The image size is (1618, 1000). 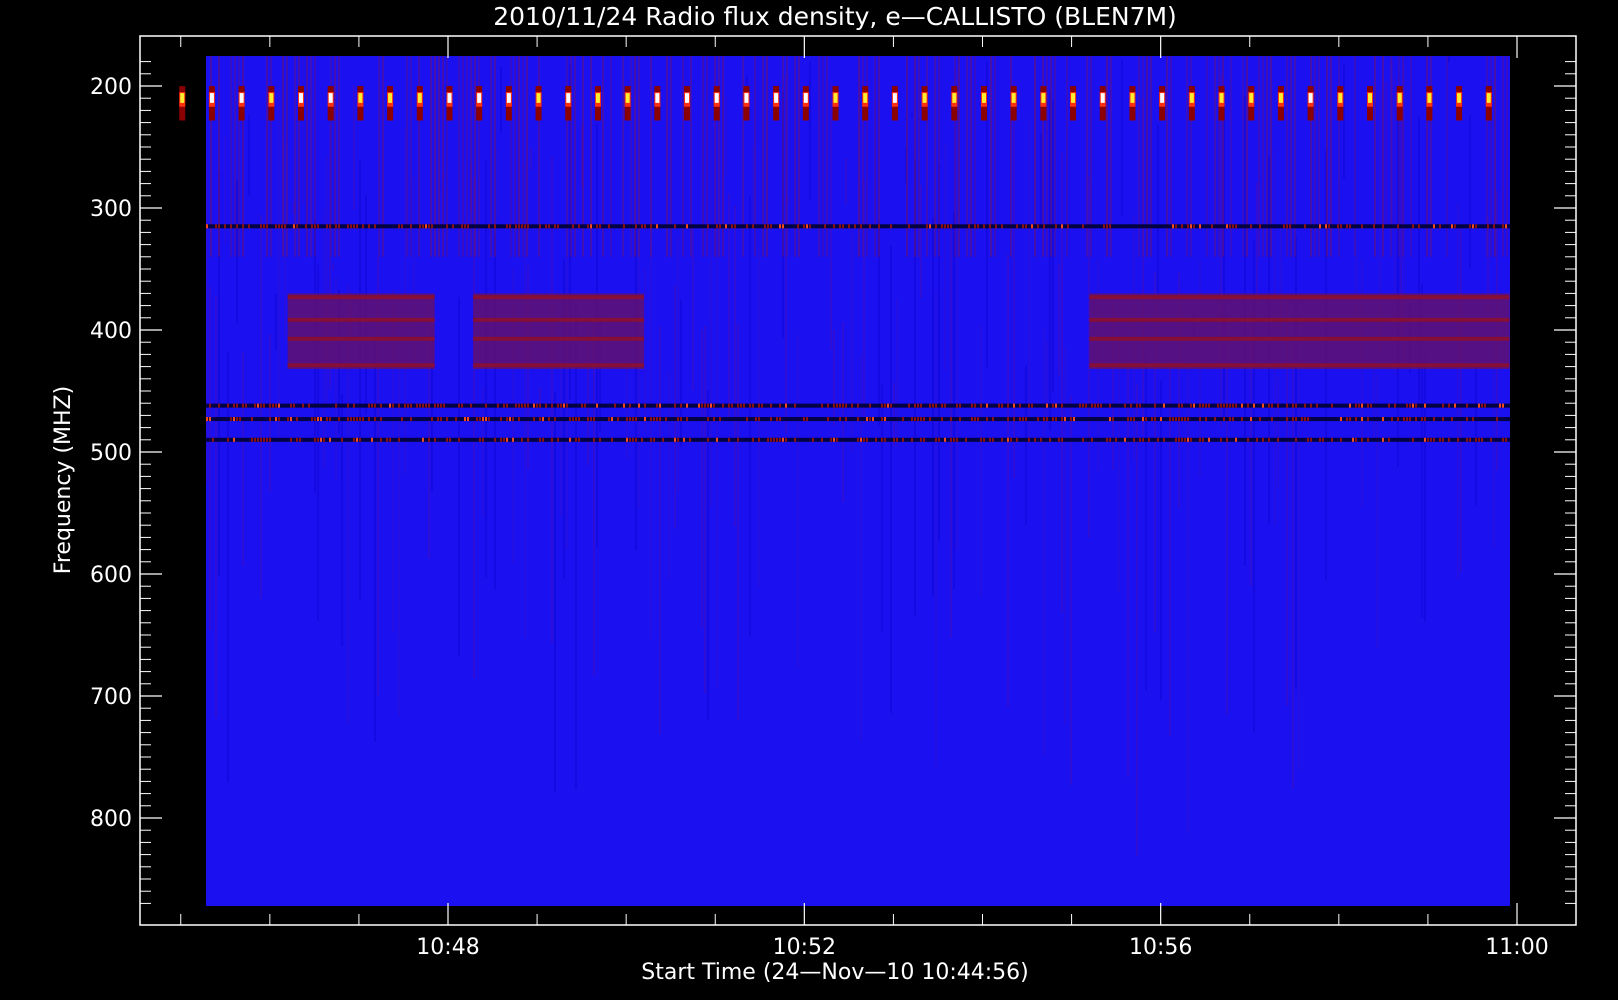 I want to click on y-tick-label: 800, so click(x=111, y=819).